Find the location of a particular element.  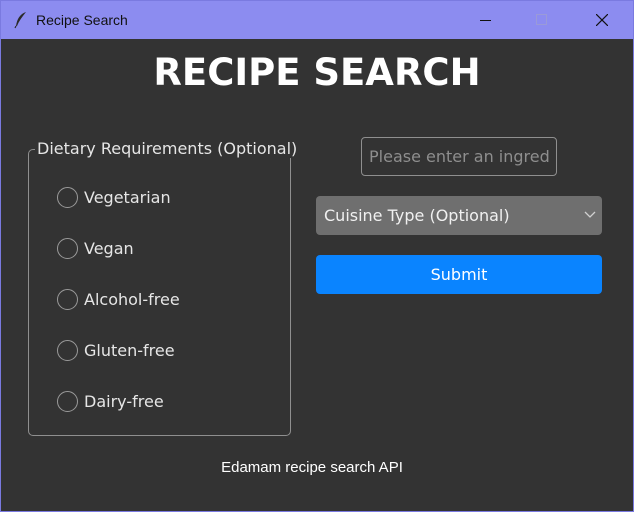

radio-alcohol-free: Alcohol-free is located at coordinates (118, 299).